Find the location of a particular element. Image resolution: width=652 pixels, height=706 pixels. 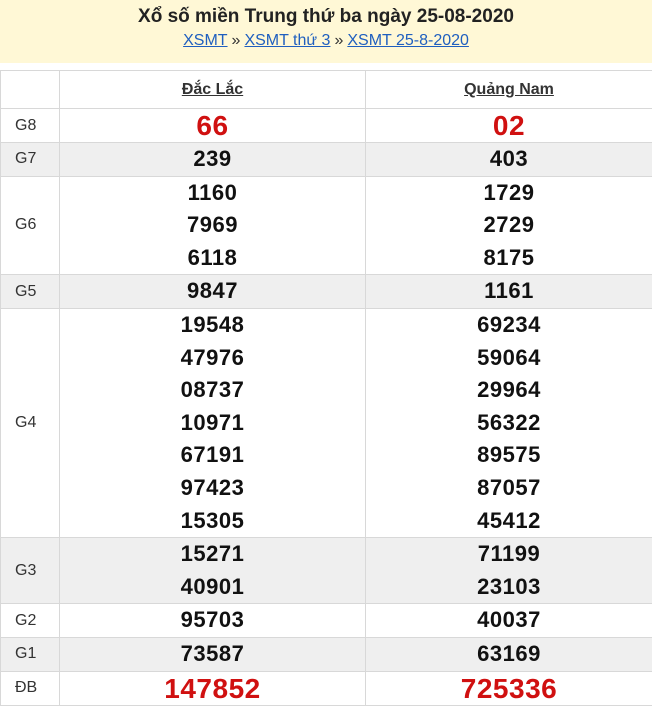

province-link: Đắc Lắc is located at coordinates (212, 89).